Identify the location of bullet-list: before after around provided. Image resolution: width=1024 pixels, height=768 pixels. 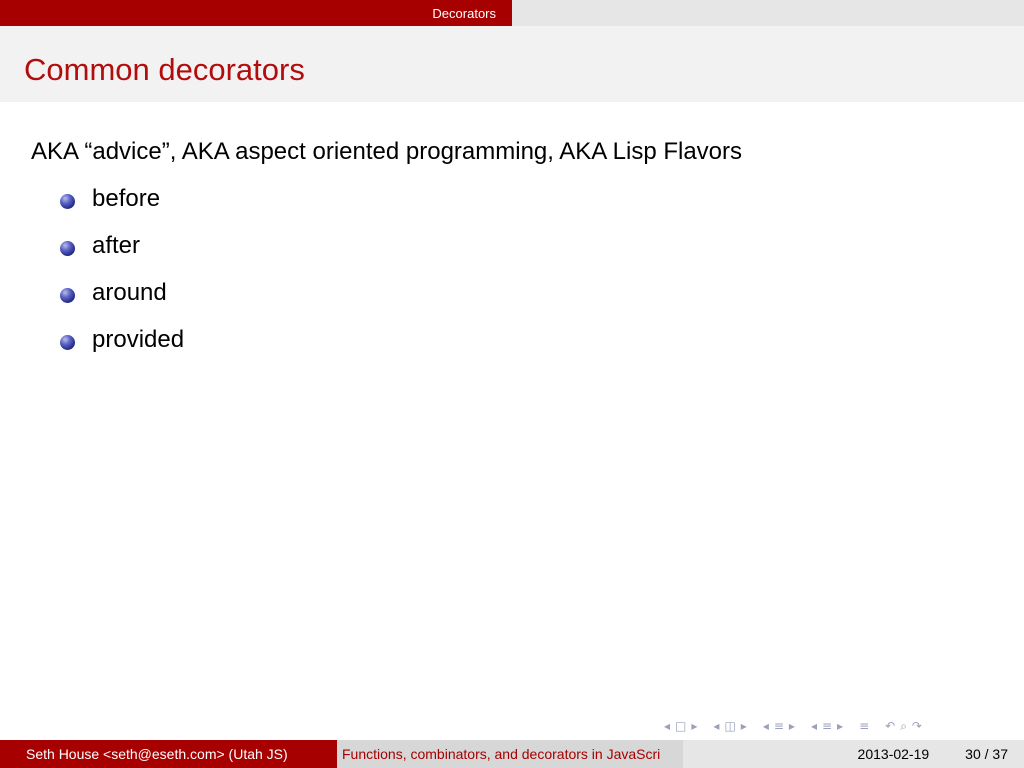
(122, 279).